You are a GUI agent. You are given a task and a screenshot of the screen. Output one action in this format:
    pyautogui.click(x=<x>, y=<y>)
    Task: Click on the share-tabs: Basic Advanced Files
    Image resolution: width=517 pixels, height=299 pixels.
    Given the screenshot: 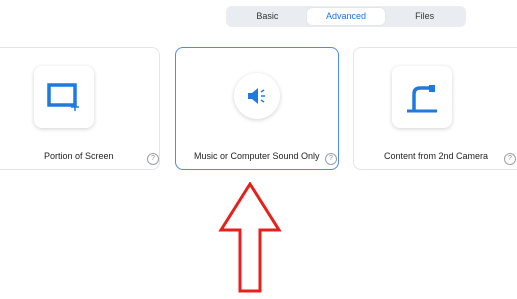 What is the action you would take?
    pyautogui.click(x=346, y=16)
    